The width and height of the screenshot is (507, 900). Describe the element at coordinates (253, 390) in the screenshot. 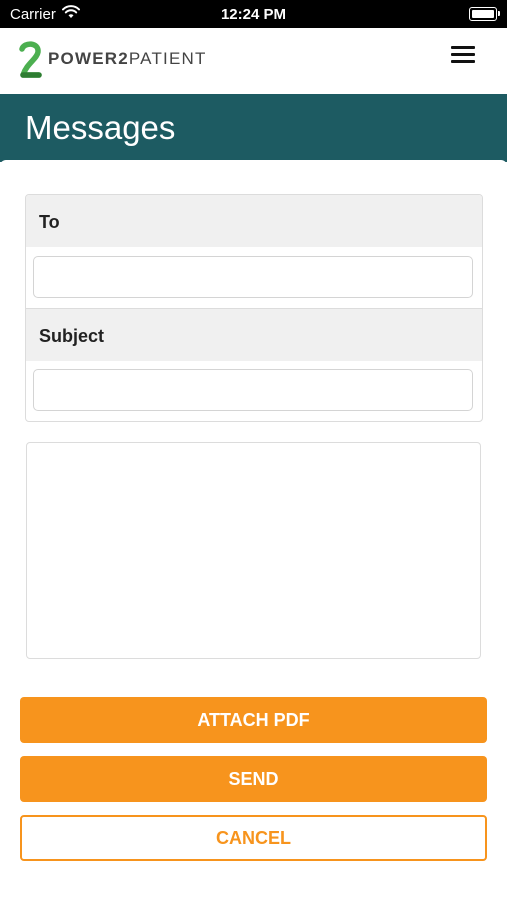

I see `subject-input` at that location.